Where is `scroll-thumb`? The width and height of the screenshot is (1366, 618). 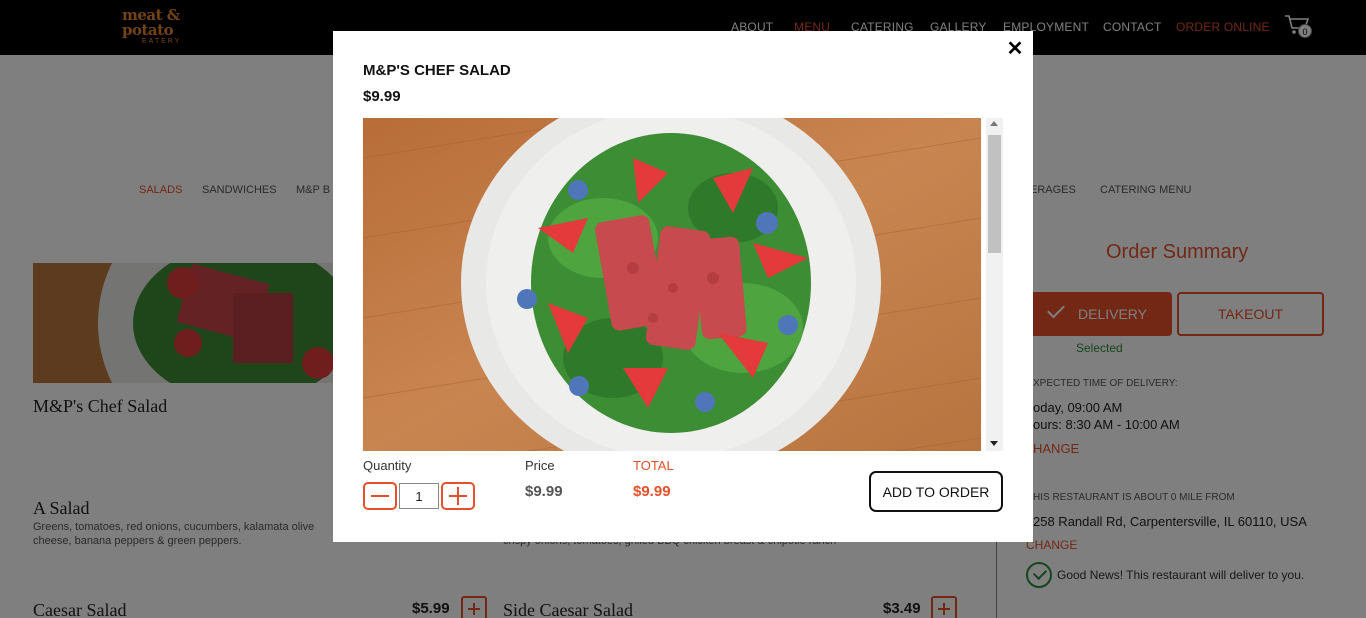 scroll-thumb is located at coordinates (994, 194).